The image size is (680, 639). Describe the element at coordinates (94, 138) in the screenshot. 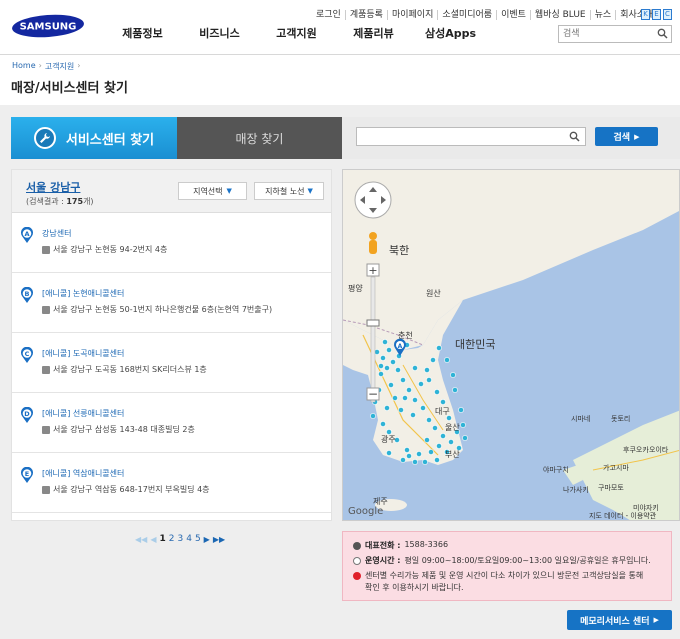

I see `tab-service-center: 서비스센터 찾기` at that location.